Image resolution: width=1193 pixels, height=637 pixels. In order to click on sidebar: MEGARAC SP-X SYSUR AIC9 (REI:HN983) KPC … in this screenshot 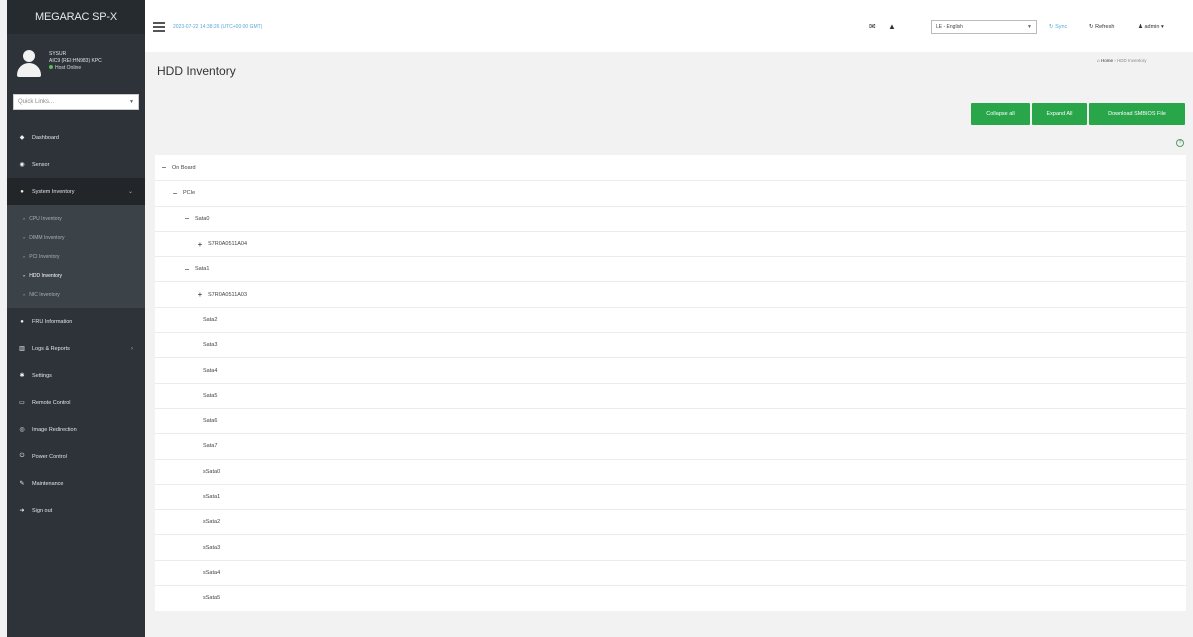, I will do `click(76, 318)`.